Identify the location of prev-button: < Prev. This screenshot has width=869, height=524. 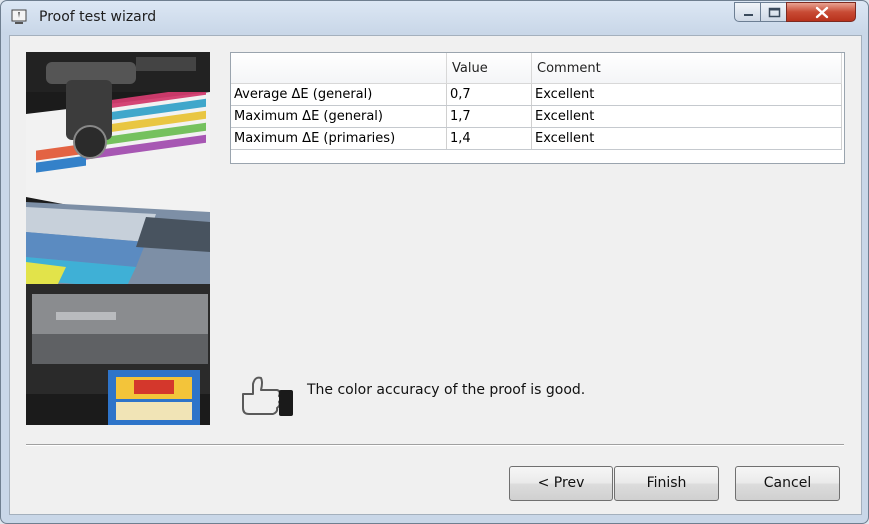
(561, 483).